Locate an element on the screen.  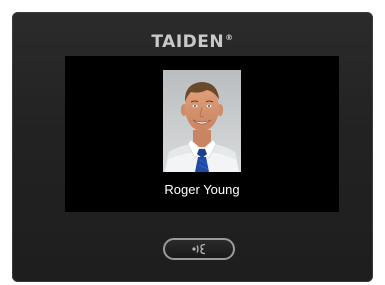
card-reader-button is located at coordinates (199, 249).